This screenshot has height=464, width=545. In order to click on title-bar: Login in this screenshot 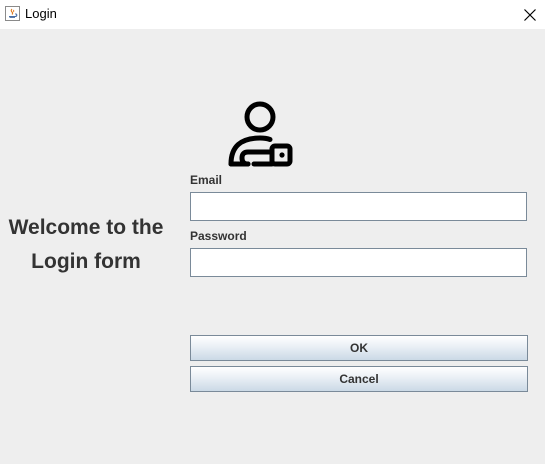, I will do `click(272, 14)`.